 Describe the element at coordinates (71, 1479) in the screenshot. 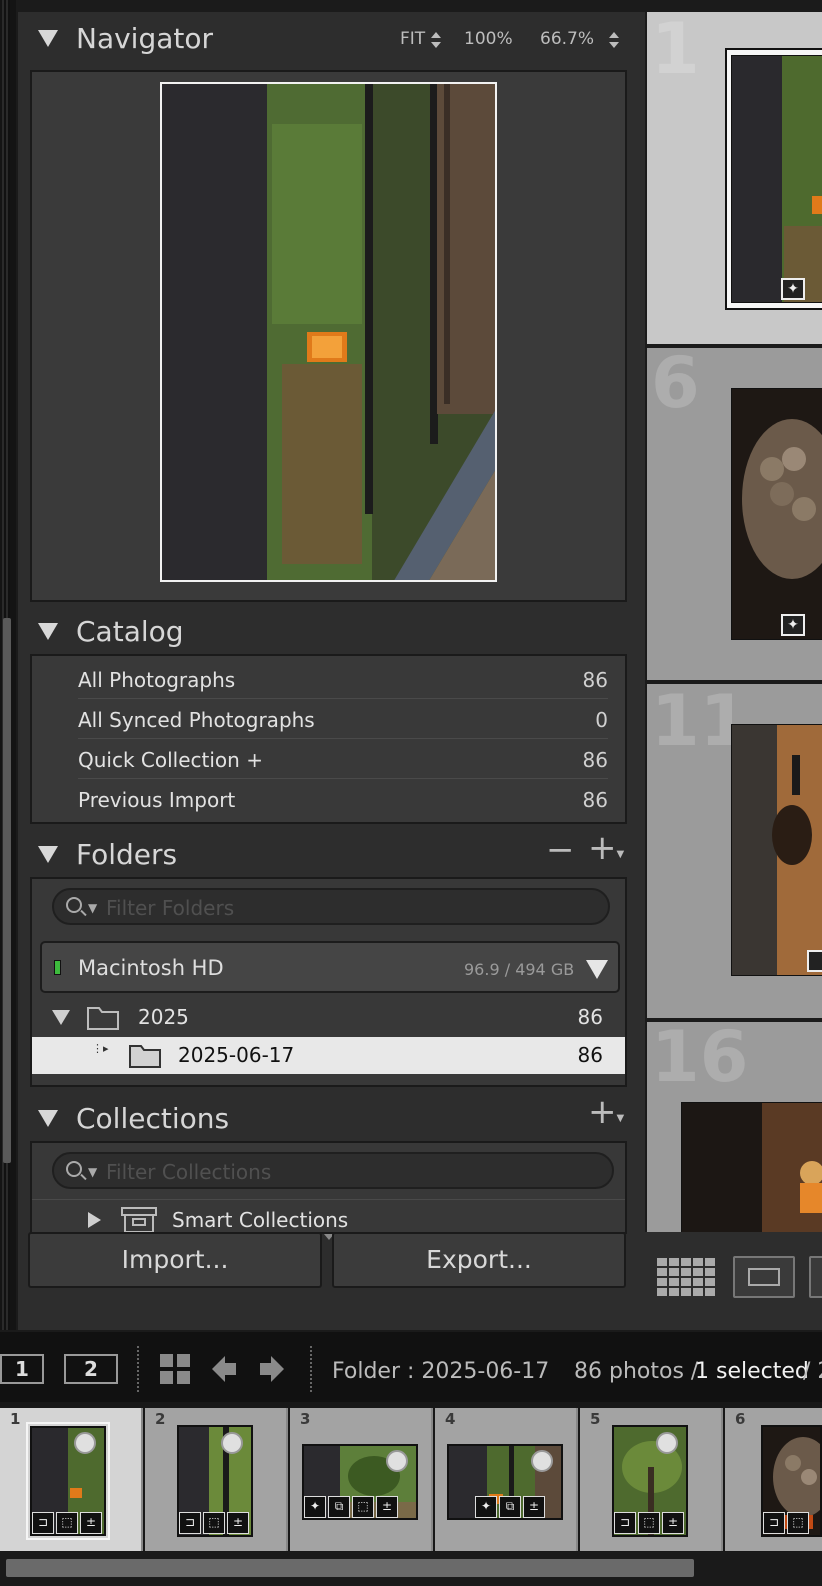

I see `filmstrip-cell: 1 ⊐ ⬚ ±` at that location.